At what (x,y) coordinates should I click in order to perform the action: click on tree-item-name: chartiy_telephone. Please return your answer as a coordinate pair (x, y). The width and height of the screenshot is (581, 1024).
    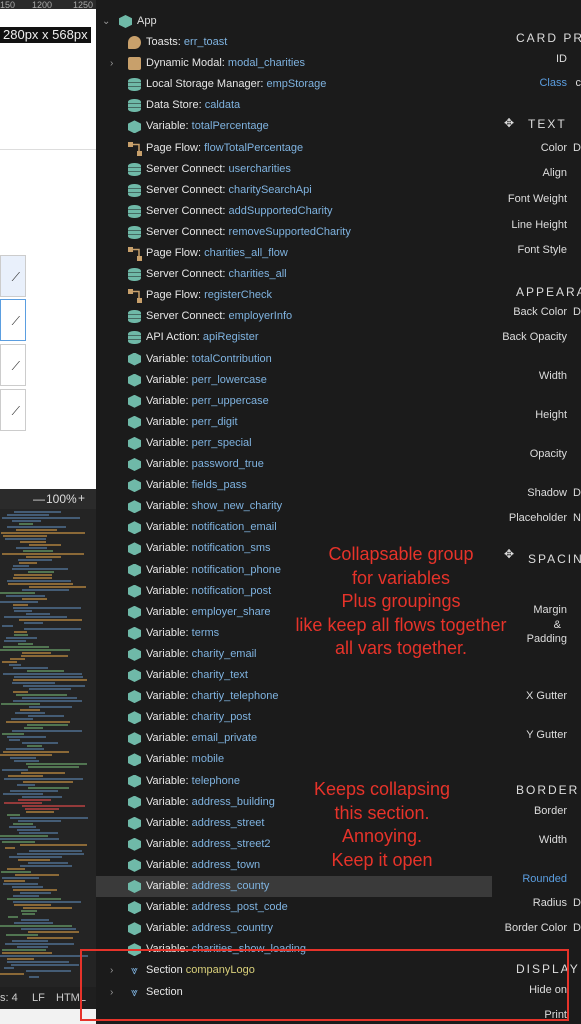
    Looking at the image, I should click on (235, 696).